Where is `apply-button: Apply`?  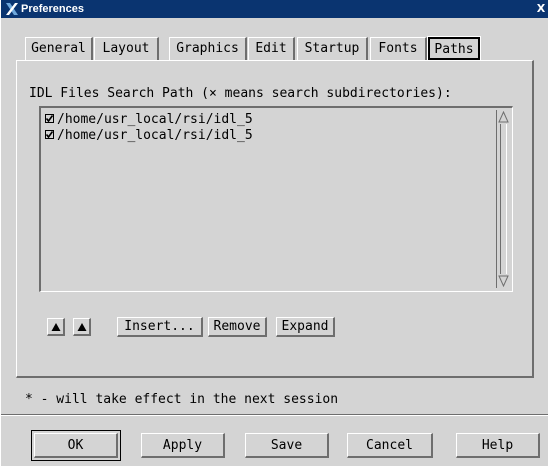
apply-button: Apply is located at coordinates (183, 445).